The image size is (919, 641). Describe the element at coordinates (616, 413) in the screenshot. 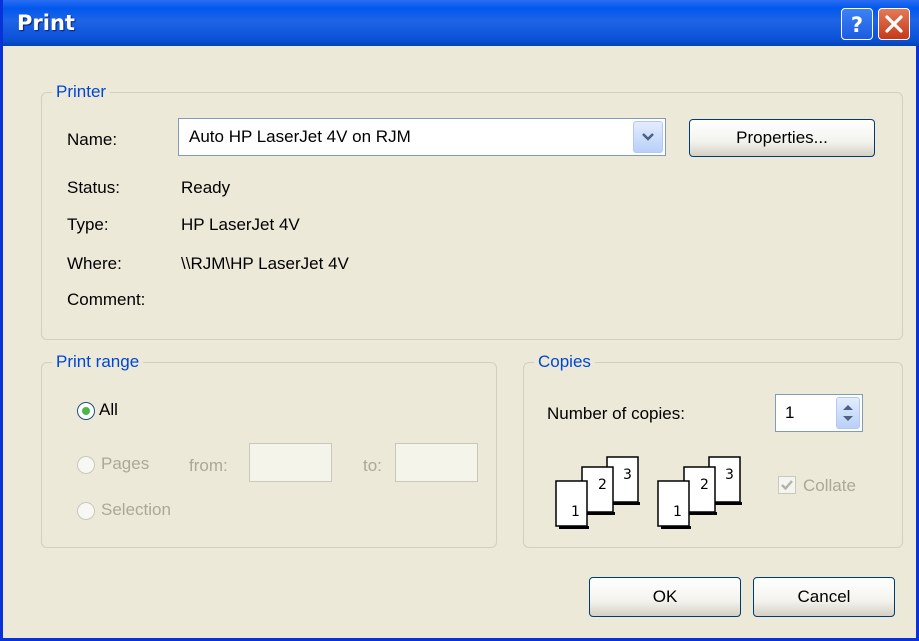

I see `number-of-copies-label: Number of copies:` at that location.